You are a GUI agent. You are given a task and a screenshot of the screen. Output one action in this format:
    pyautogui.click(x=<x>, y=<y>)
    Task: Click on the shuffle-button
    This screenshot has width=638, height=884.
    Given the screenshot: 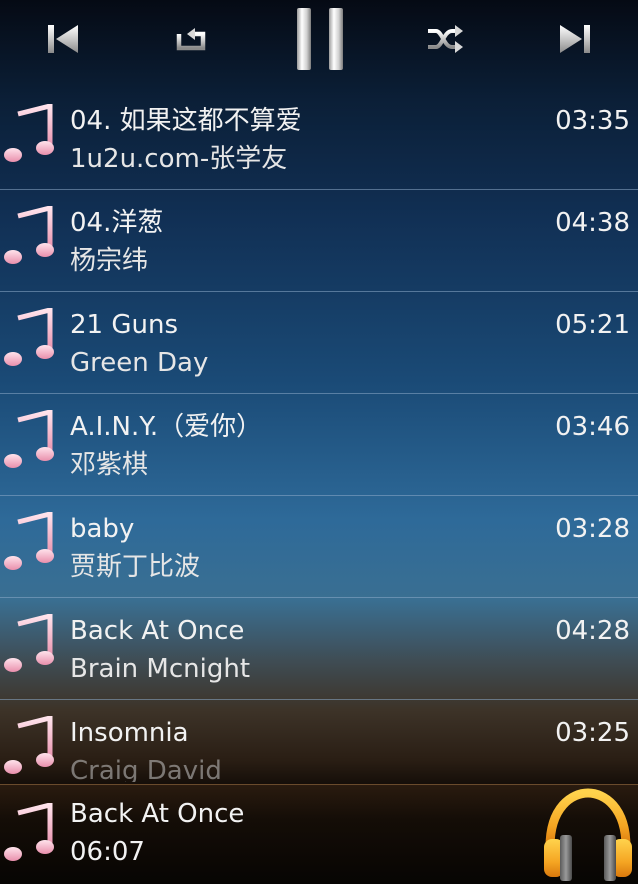 What is the action you would take?
    pyautogui.click(x=445, y=39)
    